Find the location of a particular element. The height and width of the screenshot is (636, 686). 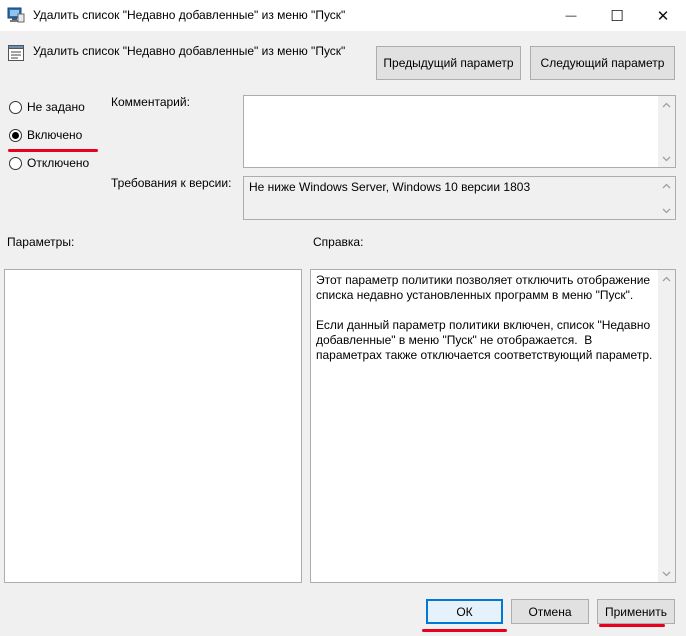

radio-disabled: Отключено is located at coordinates (49, 163).